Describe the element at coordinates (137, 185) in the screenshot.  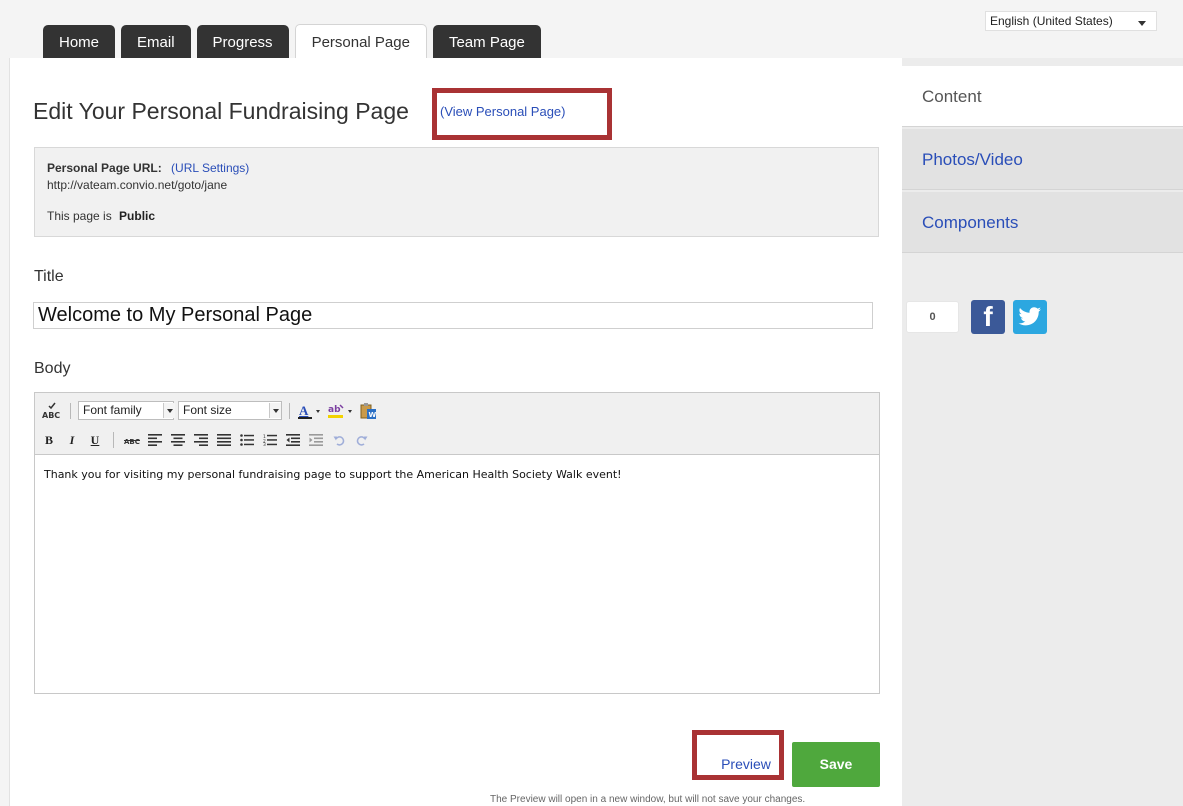
I see `page-url: http://vateam.convio.net/goto/jane` at that location.